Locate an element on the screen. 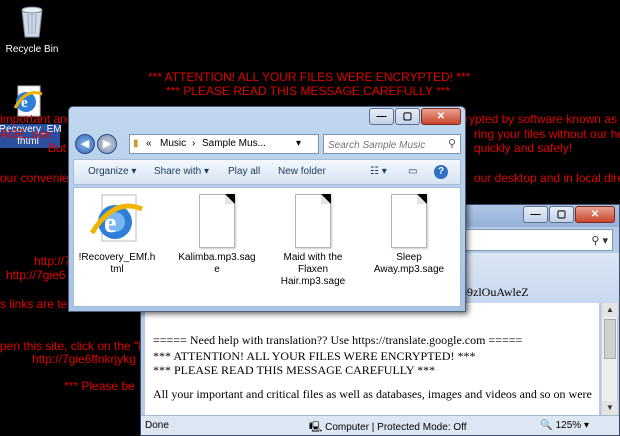  zoom-icon: 🔍 is located at coordinates (546, 425).